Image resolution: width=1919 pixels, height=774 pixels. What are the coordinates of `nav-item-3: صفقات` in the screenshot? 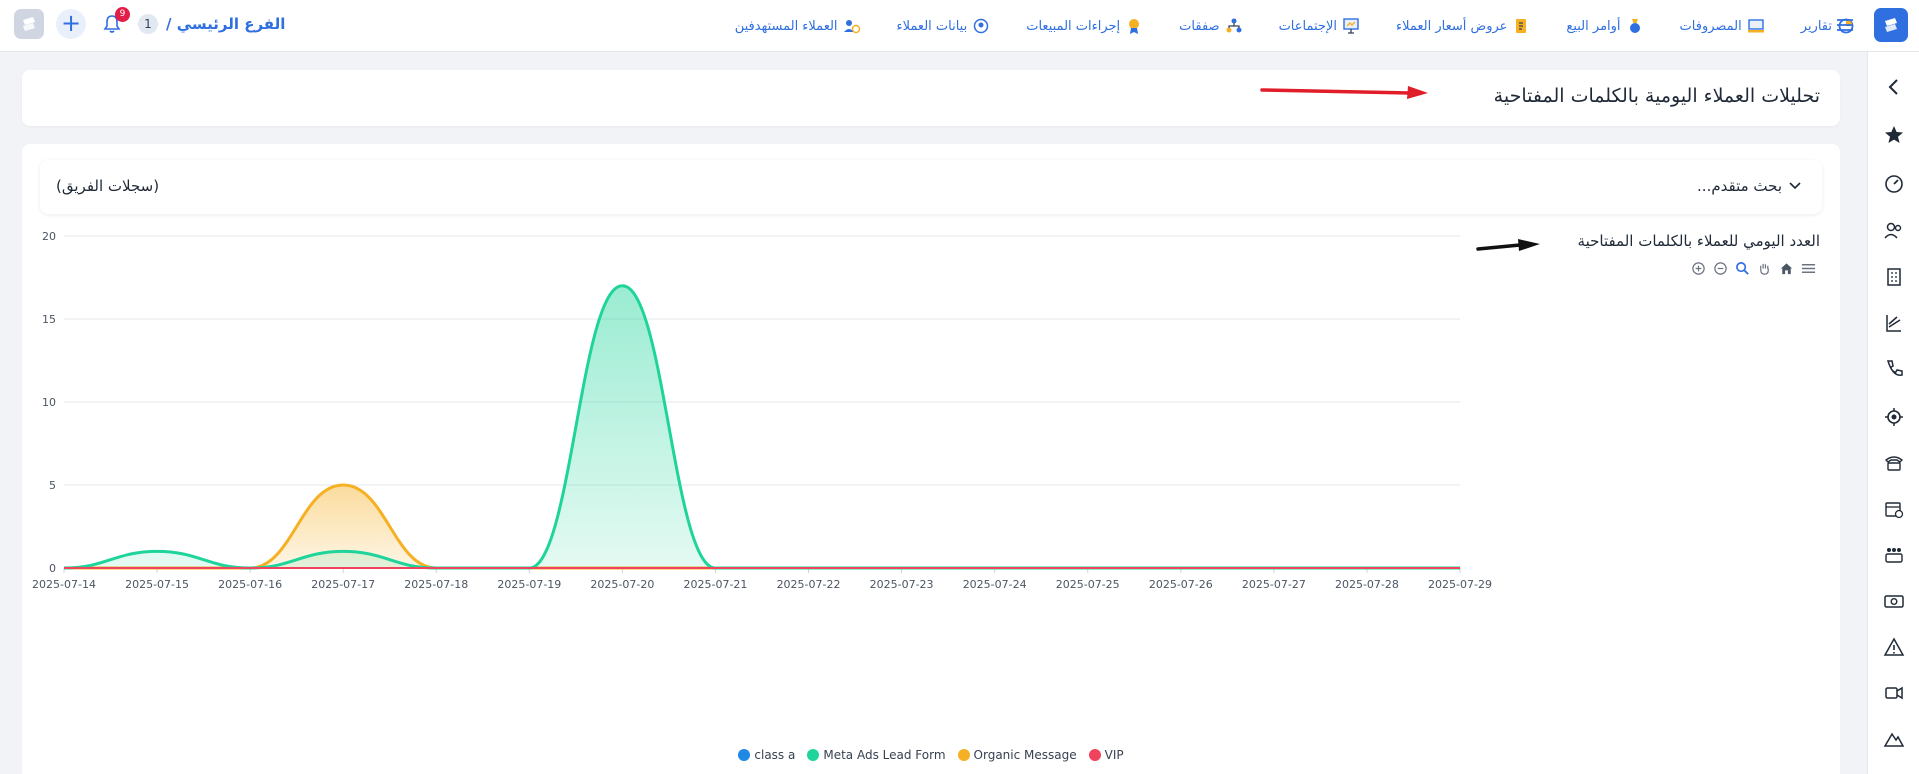 It's located at (1210, 26).